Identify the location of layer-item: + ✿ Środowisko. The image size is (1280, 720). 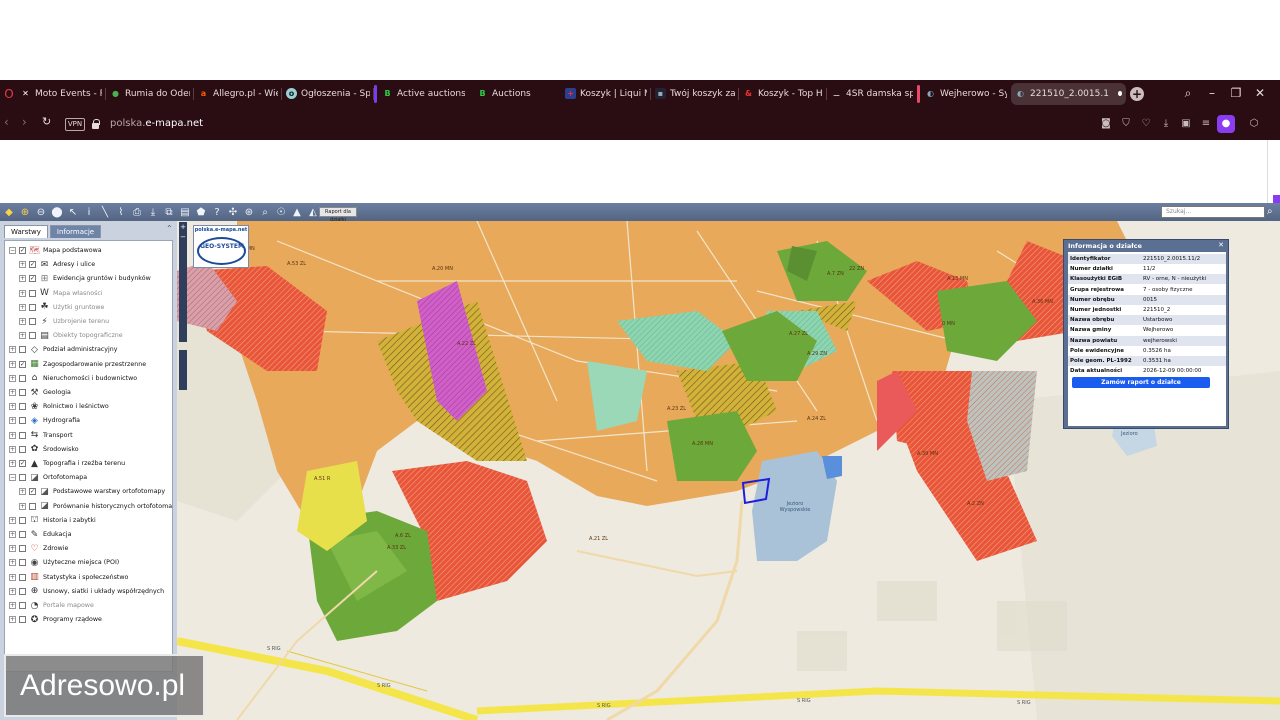
(44, 449).